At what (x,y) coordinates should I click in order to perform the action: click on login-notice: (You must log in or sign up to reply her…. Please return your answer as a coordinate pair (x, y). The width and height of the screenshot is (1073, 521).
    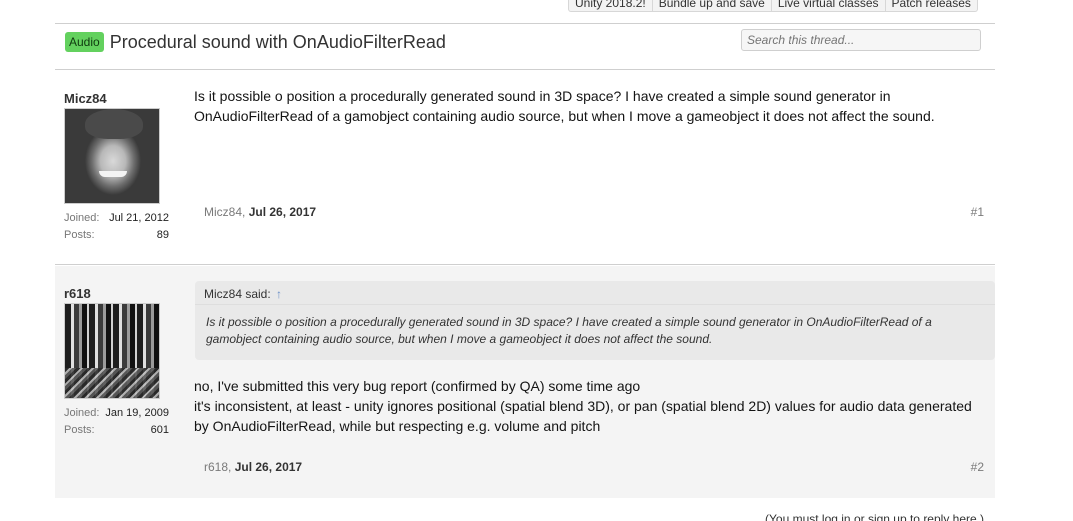
    Looking at the image, I should click on (875, 516).